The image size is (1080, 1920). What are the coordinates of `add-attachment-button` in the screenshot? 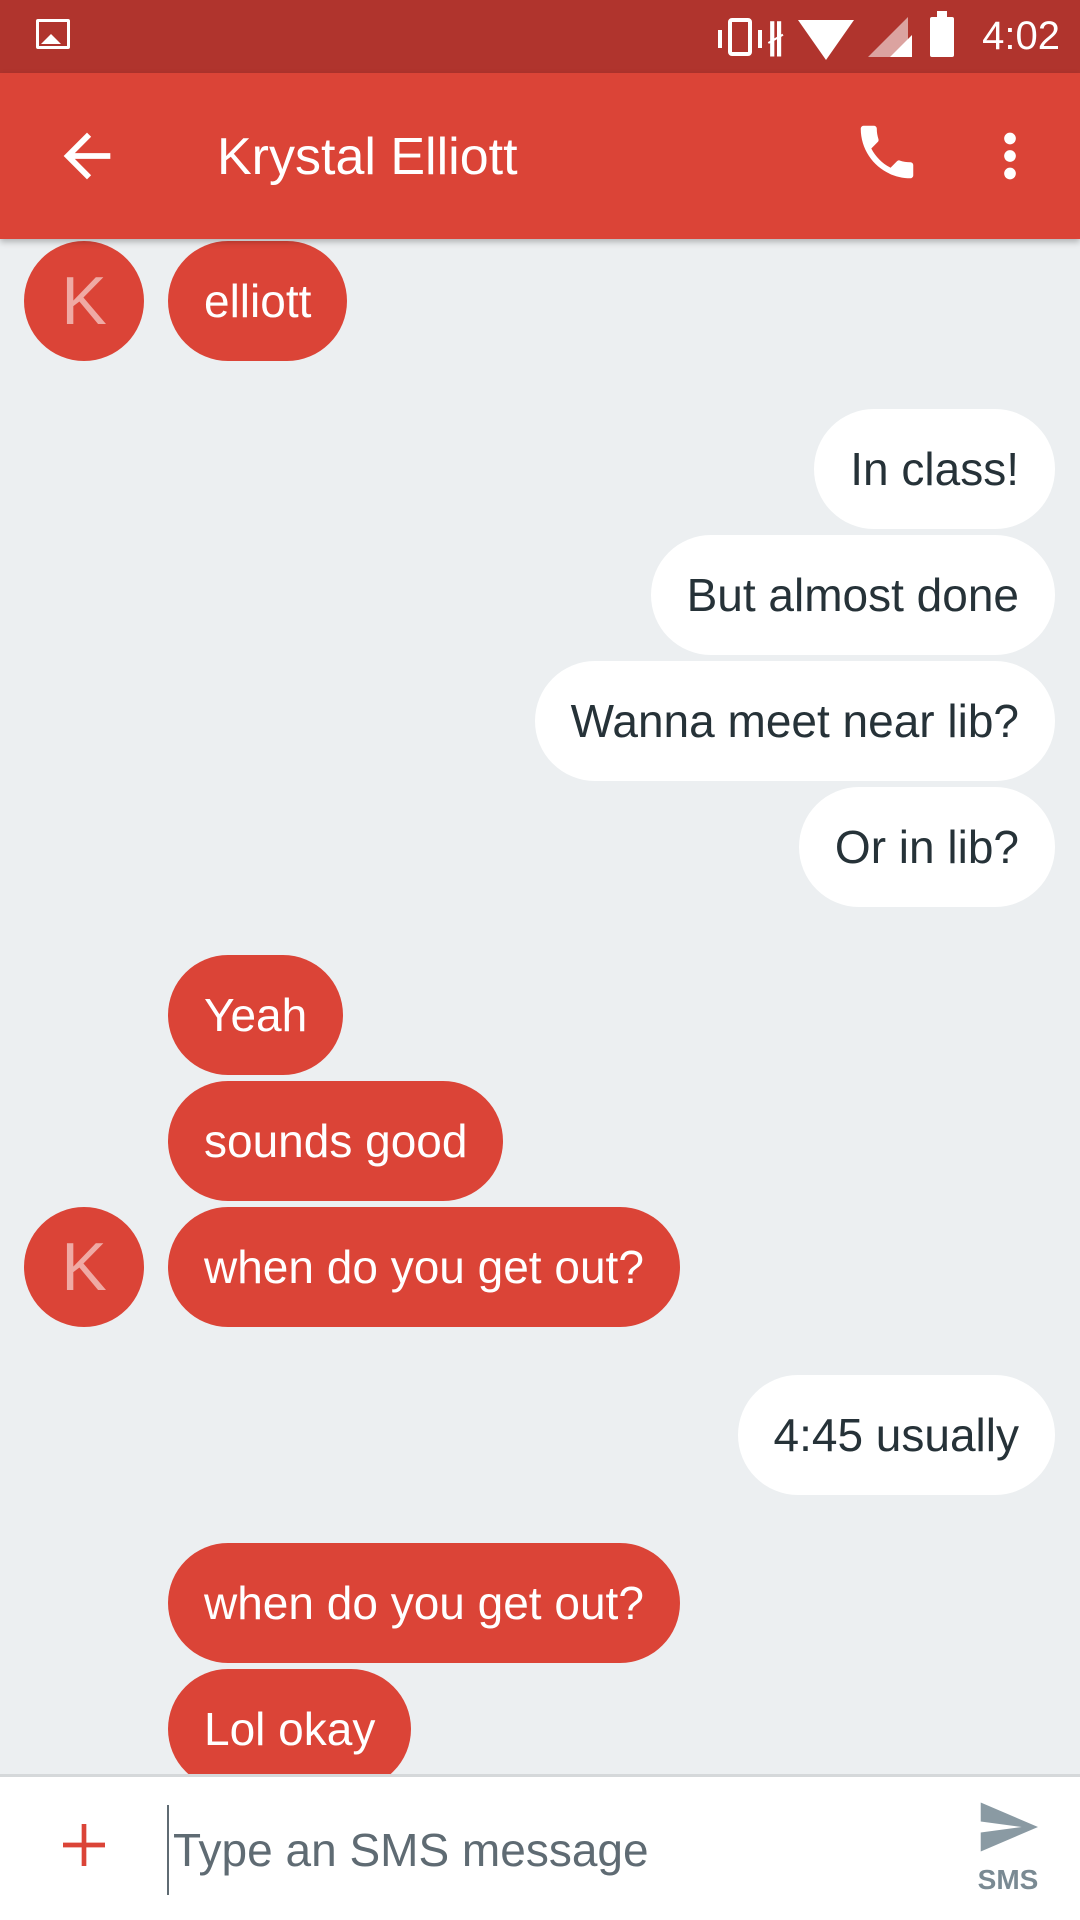 It's located at (84, 1845).